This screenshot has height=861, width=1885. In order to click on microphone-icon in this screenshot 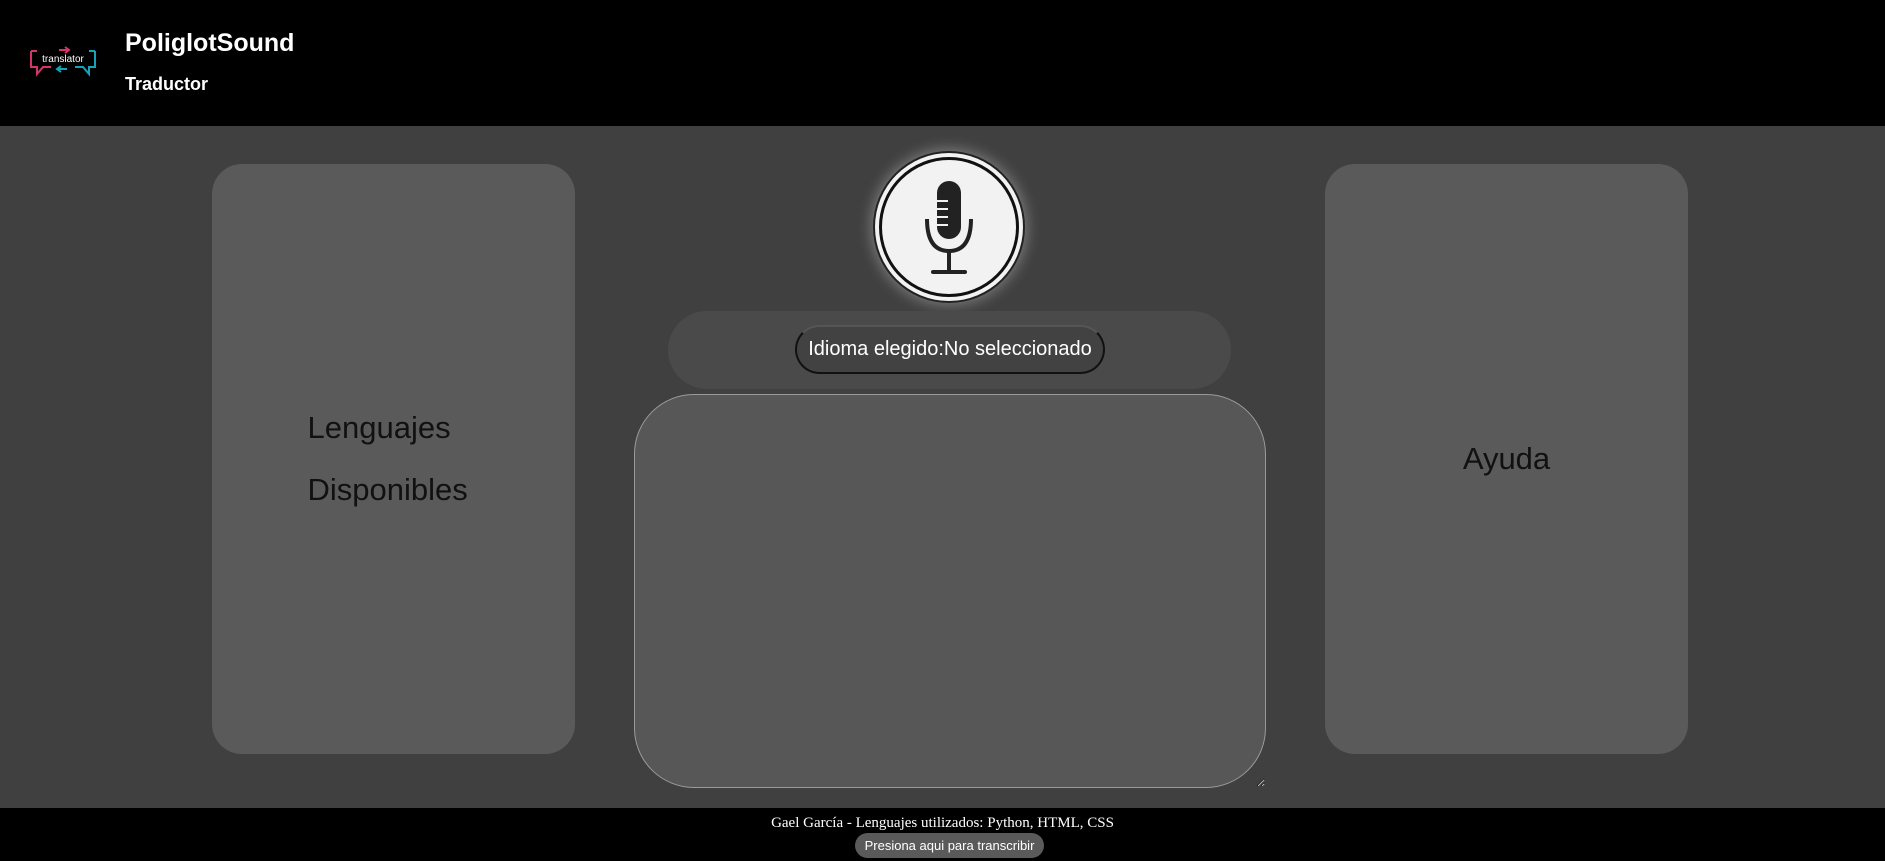, I will do `click(949, 227)`.